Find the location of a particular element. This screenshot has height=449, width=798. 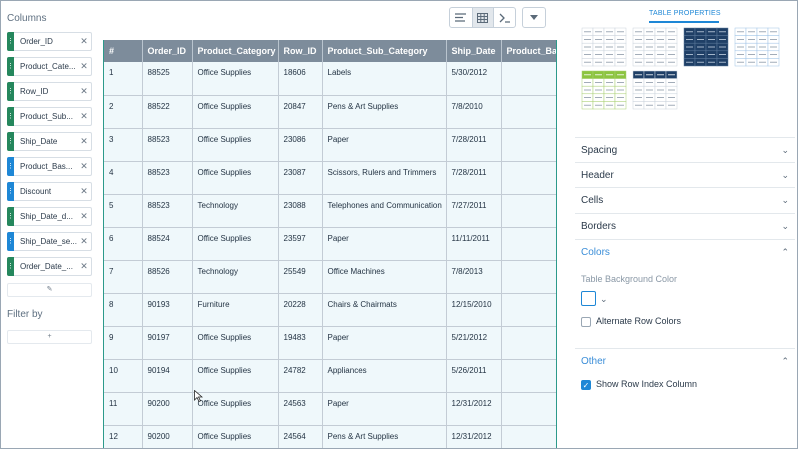

alternate-row-colors-checkbox is located at coordinates (586, 322).